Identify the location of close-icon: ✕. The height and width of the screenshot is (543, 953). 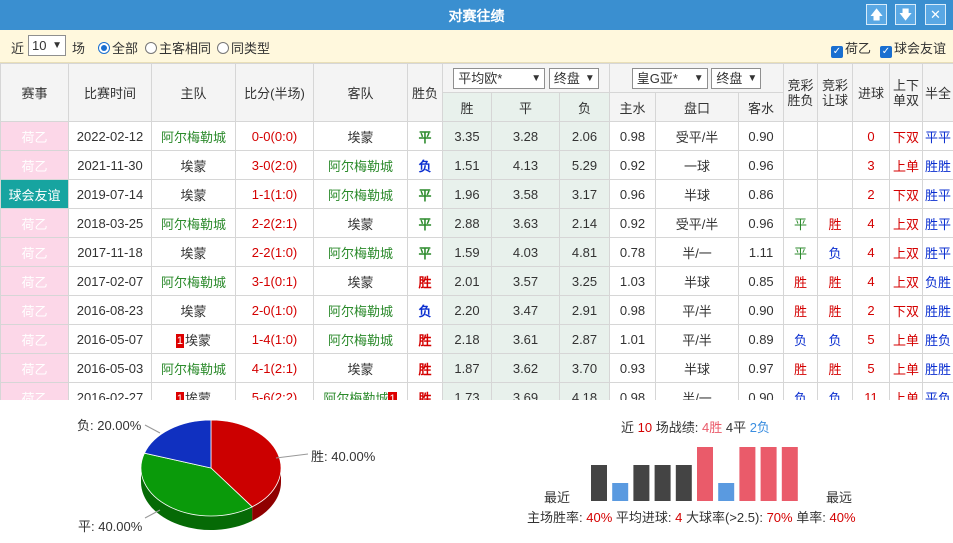
(935, 14).